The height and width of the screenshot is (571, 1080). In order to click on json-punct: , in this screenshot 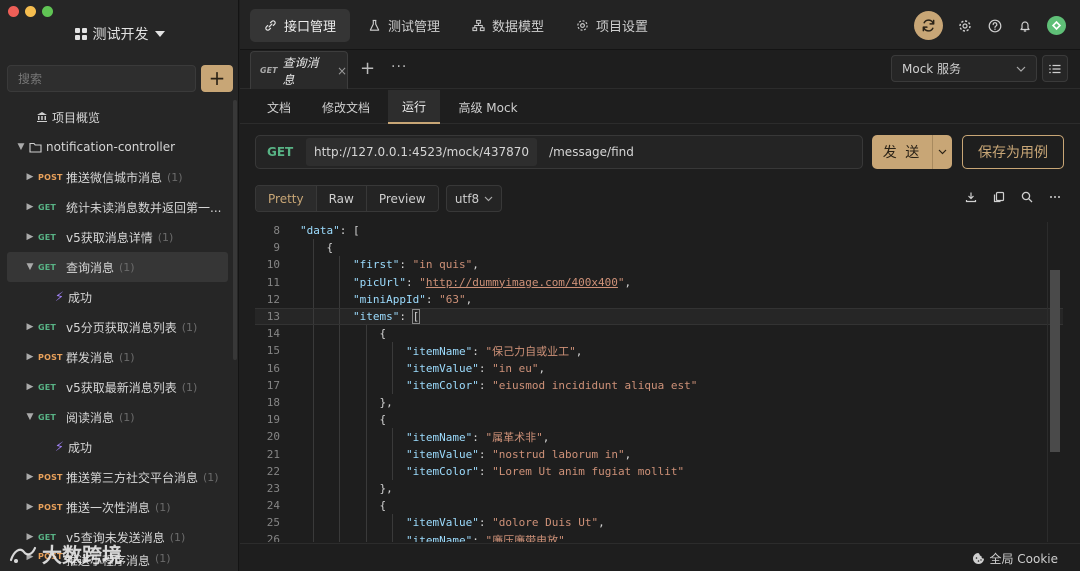, I will do `click(475, 265)`.